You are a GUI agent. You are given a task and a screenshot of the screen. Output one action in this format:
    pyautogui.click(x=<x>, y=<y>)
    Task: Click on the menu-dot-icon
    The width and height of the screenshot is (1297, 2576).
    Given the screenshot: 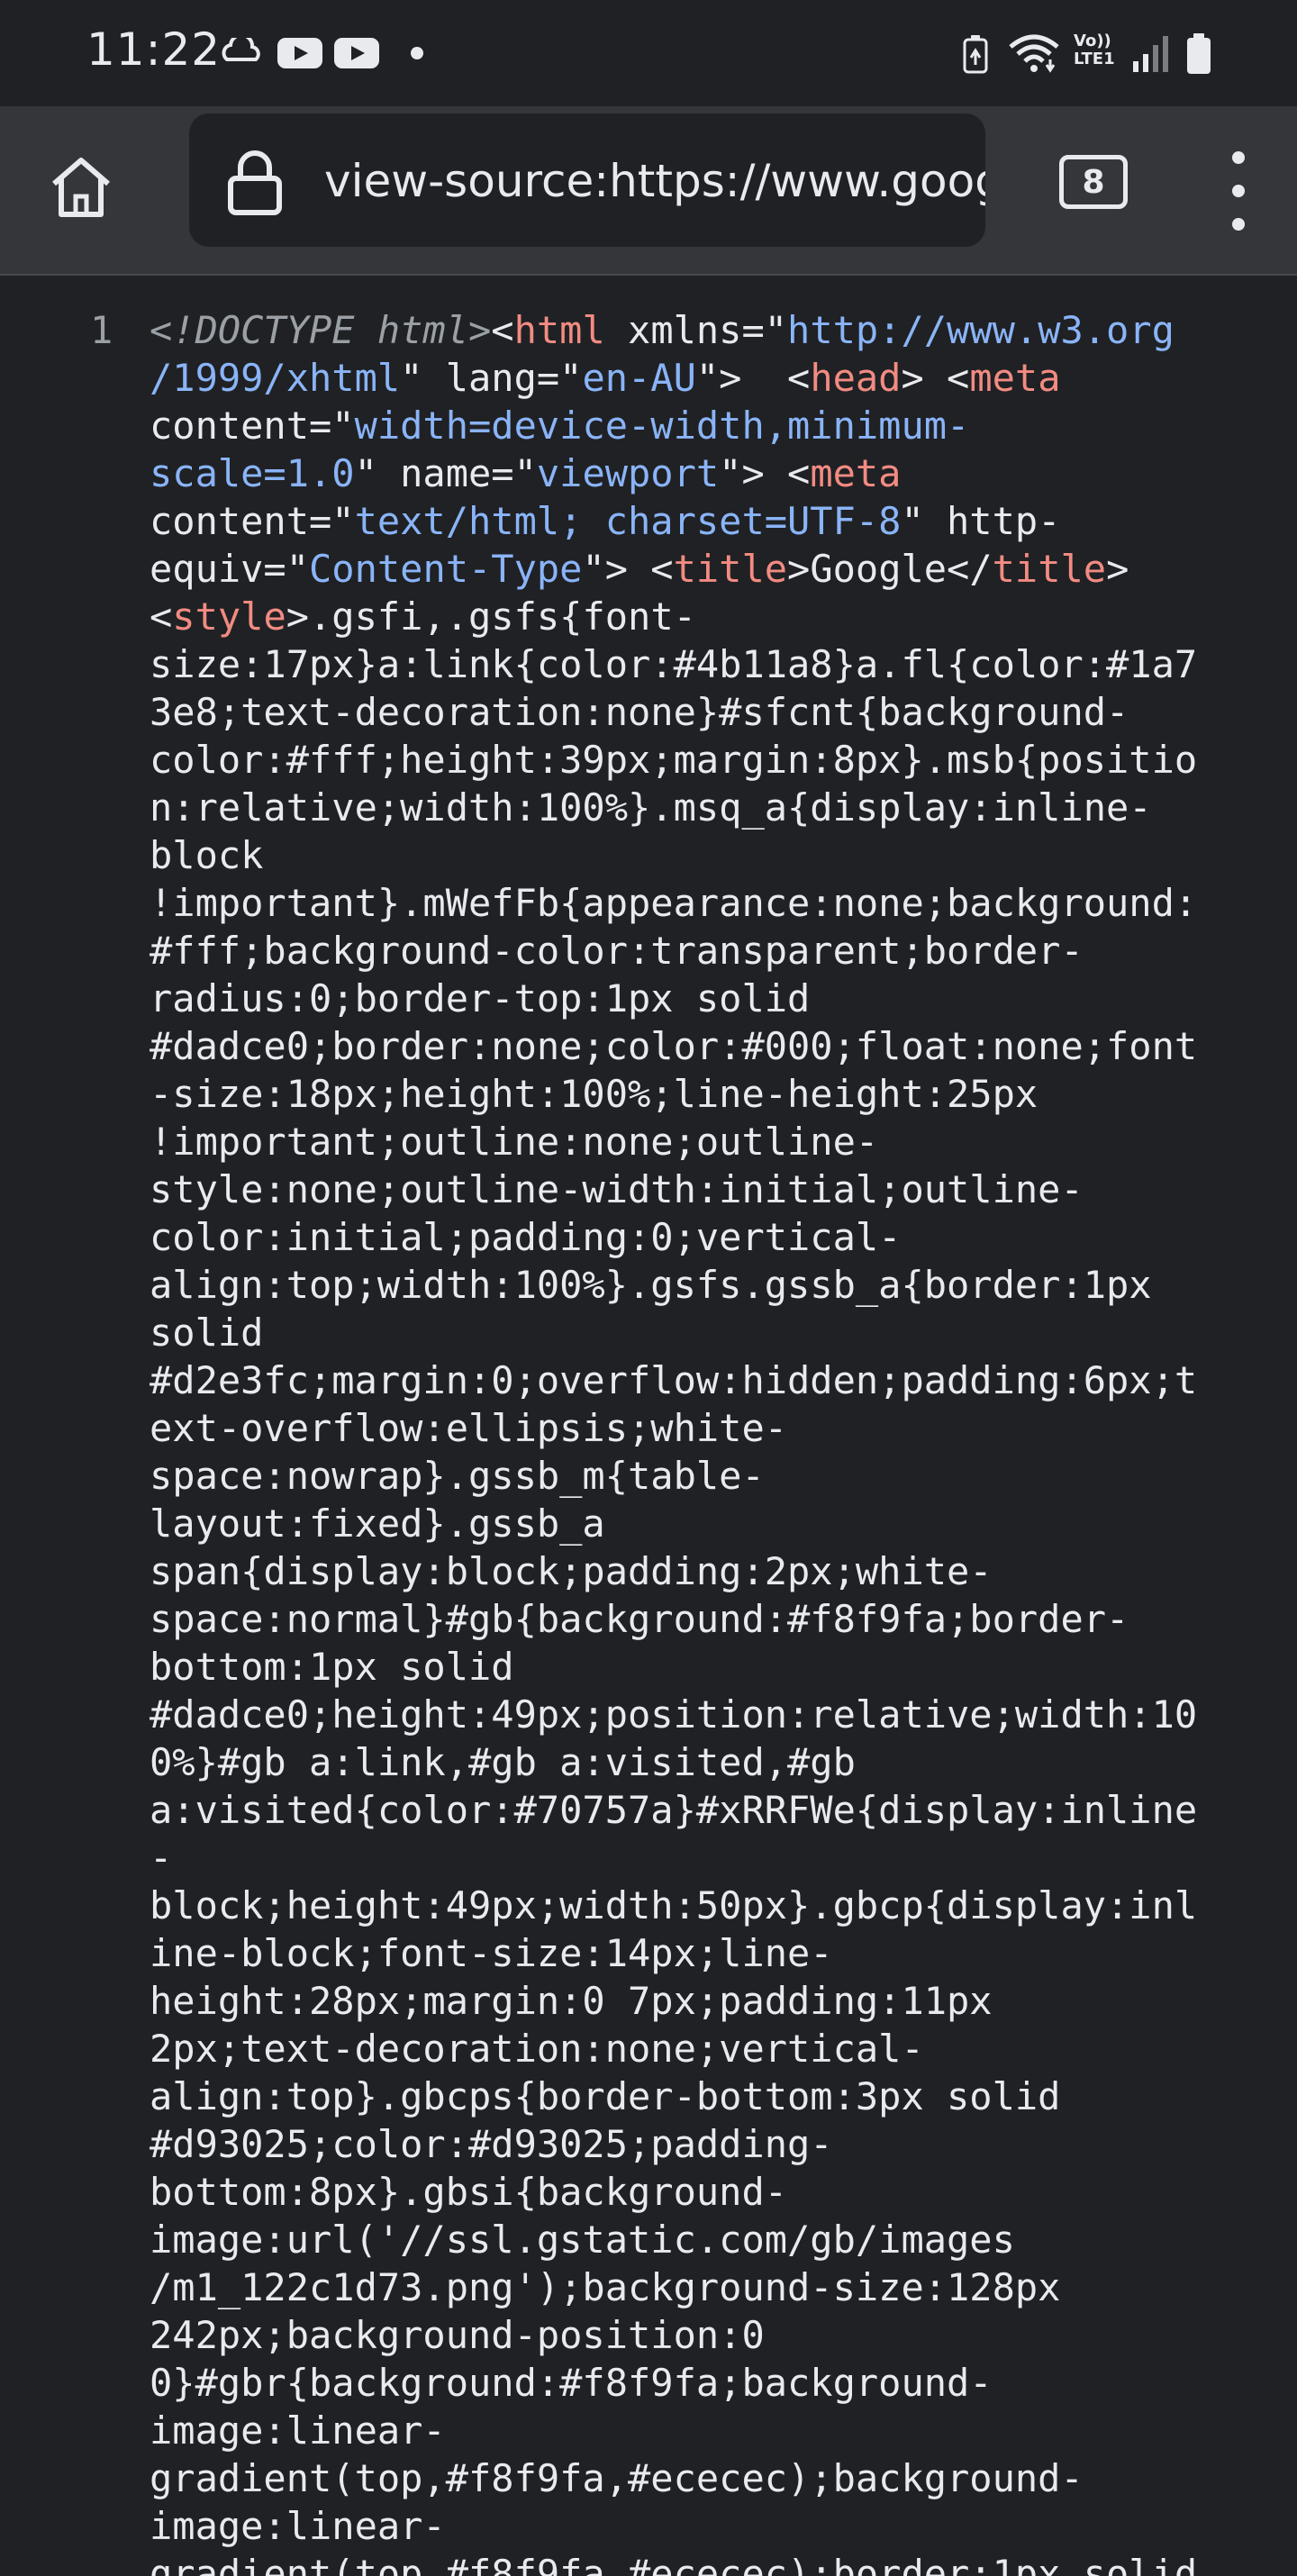 What is the action you would take?
    pyautogui.click(x=1238, y=158)
    